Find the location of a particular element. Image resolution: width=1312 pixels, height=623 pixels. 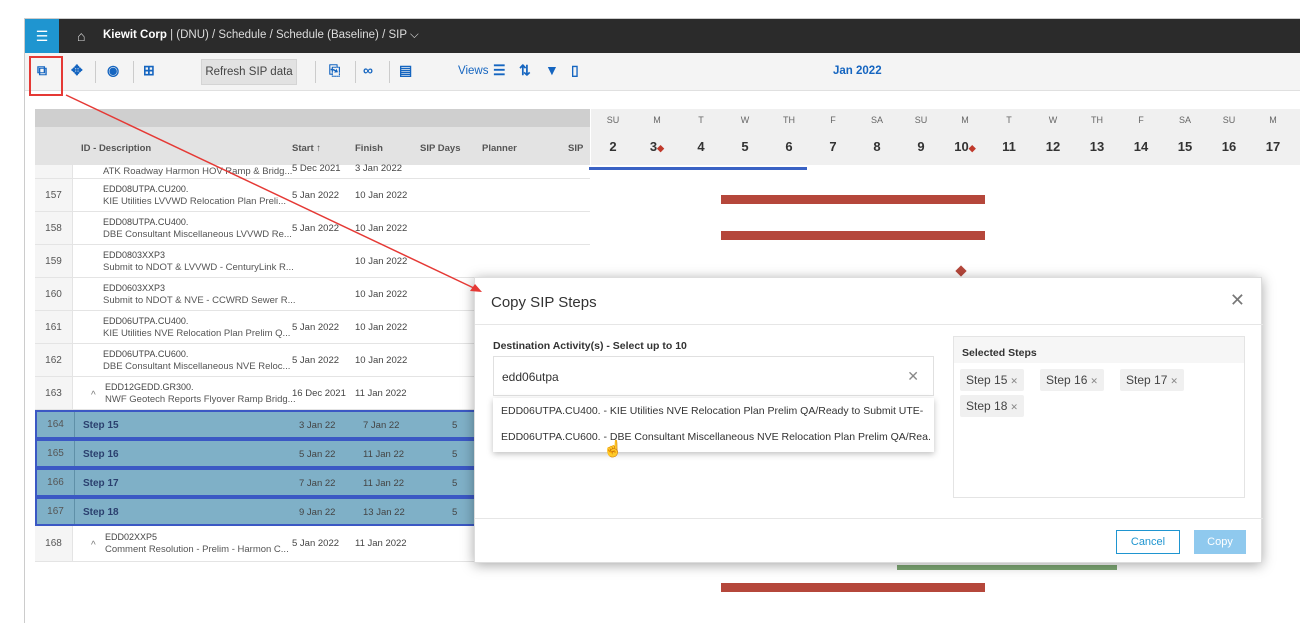

annotation-arrow is located at coordinates (273, 193).